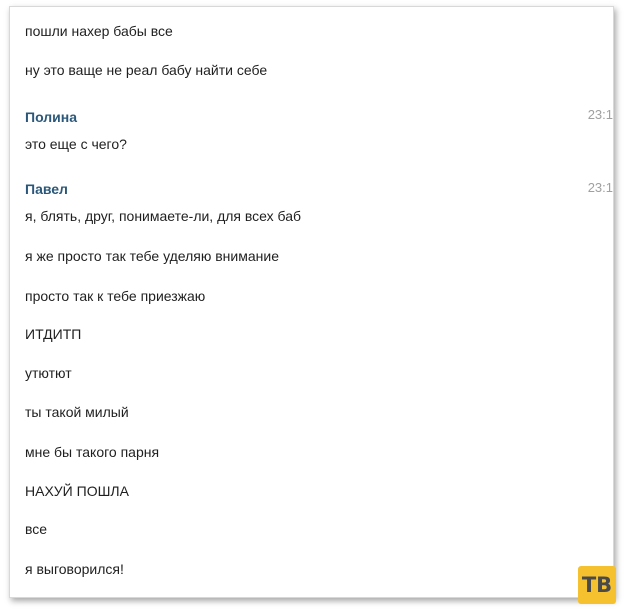 Image resolution: width=625 pixels, height=611 pixels. Describe the element at coordinates (597, 585) in the screenshot. I see `watermark-logo: ТВ` at that location.